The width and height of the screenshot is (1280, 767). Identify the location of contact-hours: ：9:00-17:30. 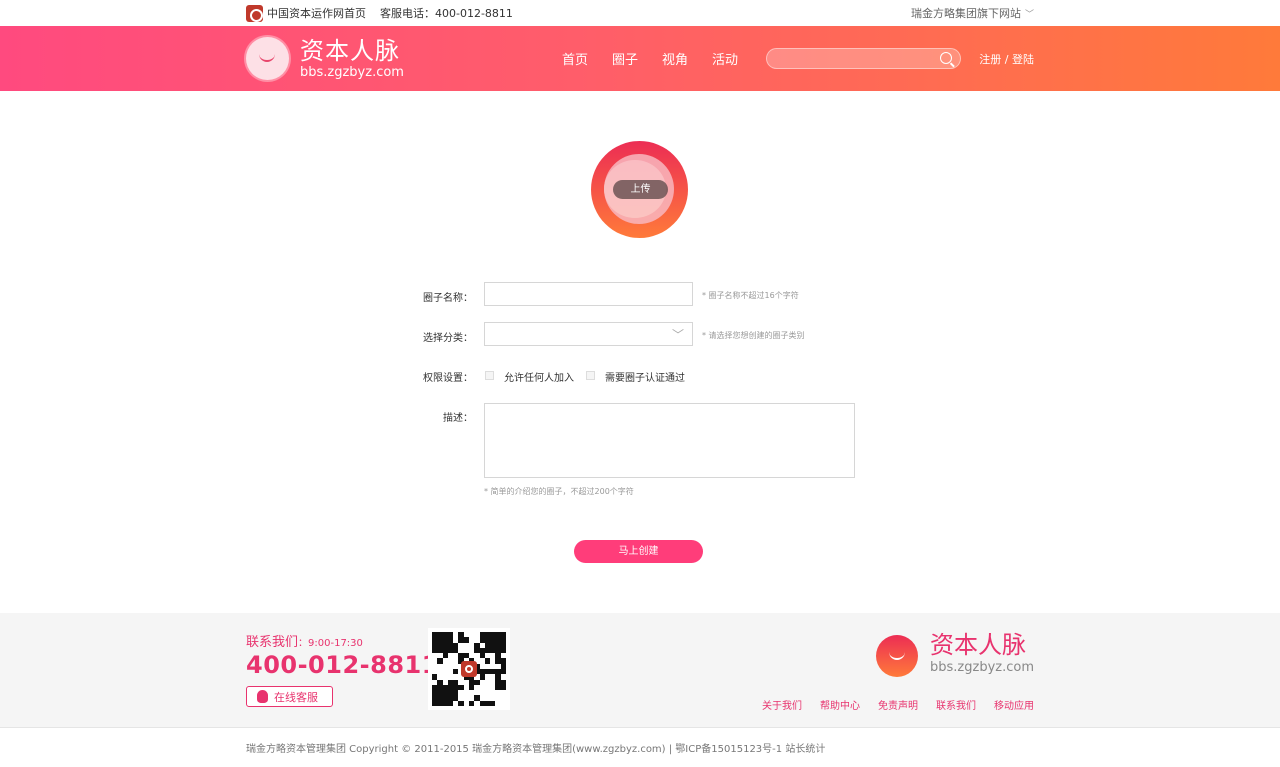
(330, 643).